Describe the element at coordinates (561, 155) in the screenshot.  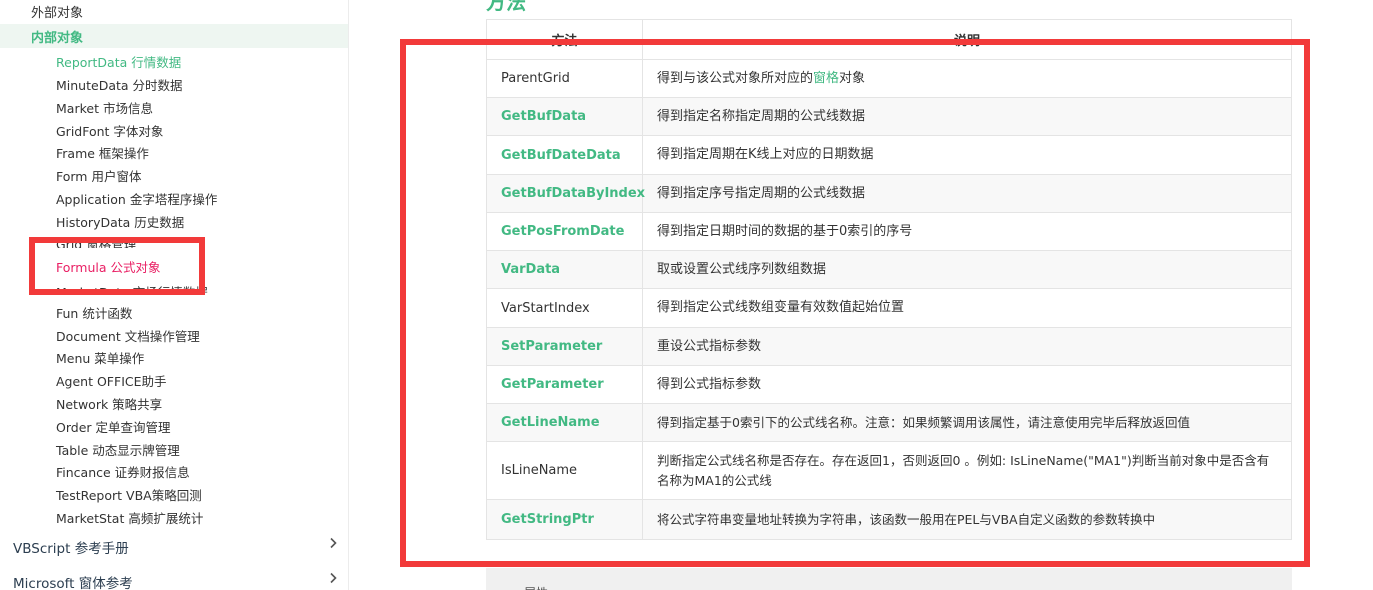
I see `method-link: GetBufDateData` at that location.